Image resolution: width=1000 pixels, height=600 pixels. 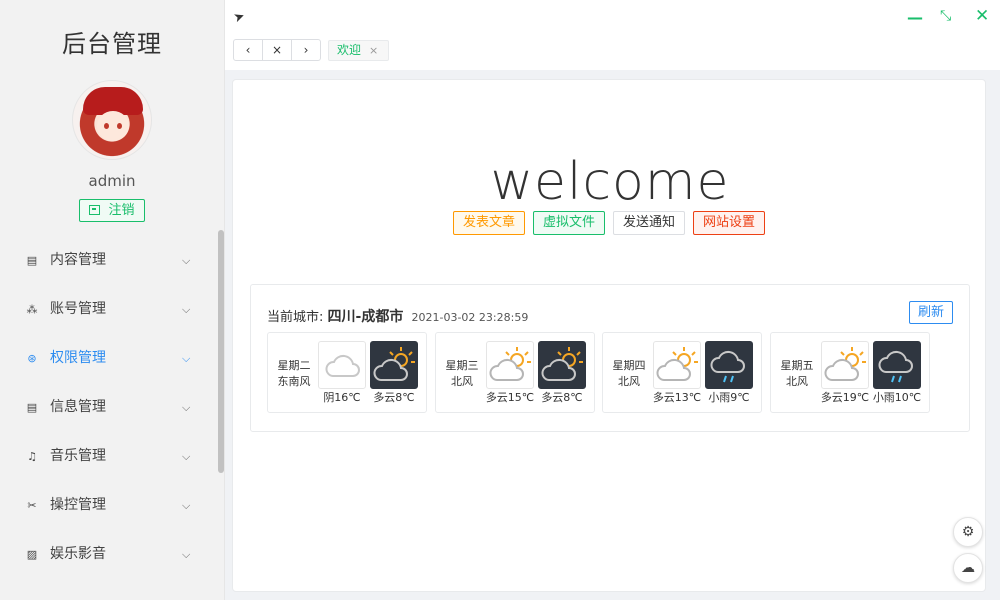 I want to click on sidebar-item-label: 权限管理, so click(x=78, y=358).